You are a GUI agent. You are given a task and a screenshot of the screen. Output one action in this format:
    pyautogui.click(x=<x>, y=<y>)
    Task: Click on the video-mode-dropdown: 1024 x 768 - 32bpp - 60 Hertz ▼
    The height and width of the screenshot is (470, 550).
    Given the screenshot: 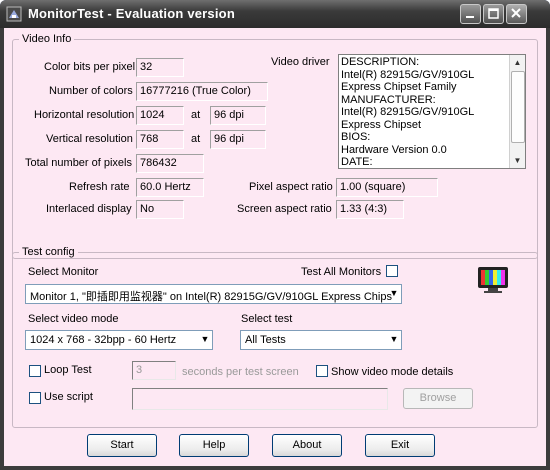 What is the action you would take?
    pyautogui.click(x=119, y=340)
    